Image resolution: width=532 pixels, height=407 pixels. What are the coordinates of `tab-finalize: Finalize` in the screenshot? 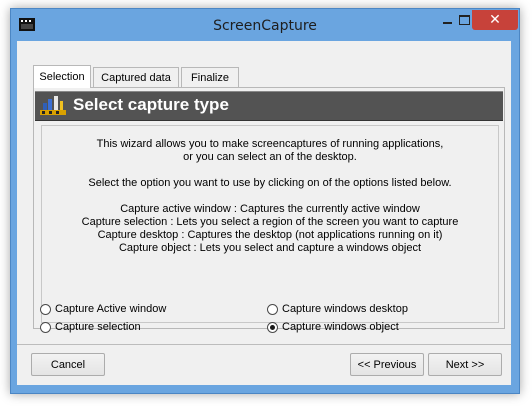 It's located at (210, 77).